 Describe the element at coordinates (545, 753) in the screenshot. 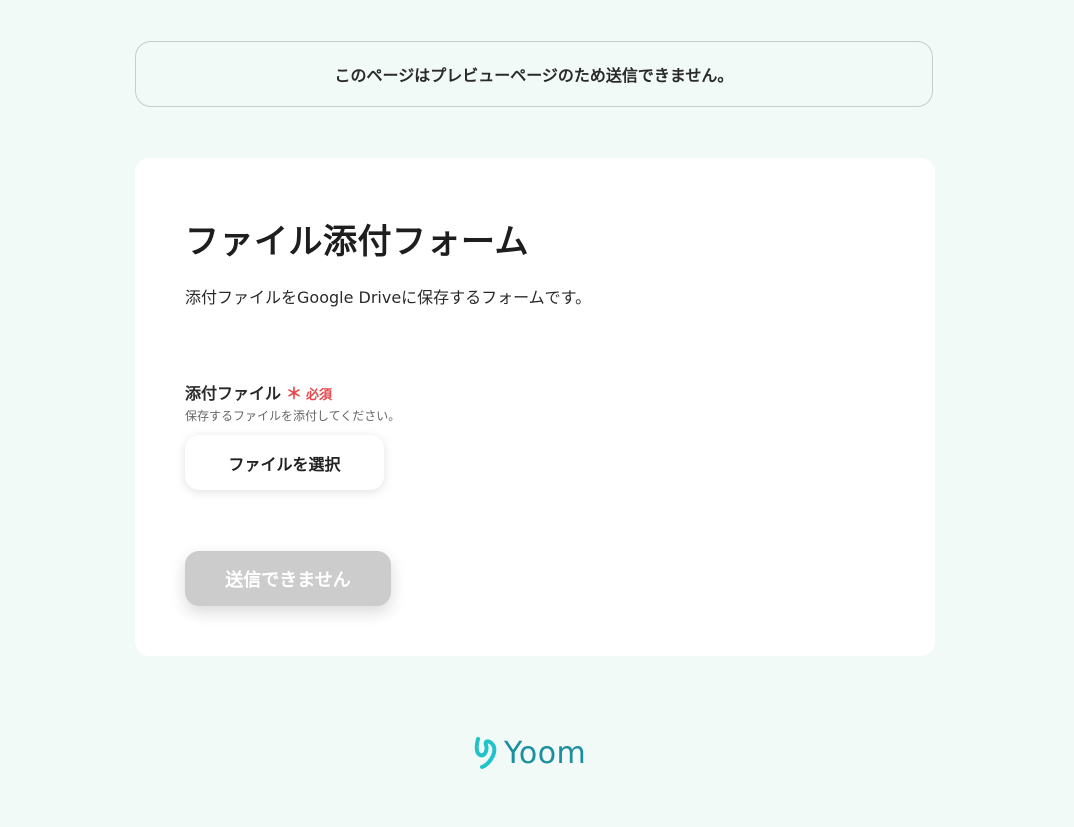

I see `yoom-logo-text: Yoom` at that location.